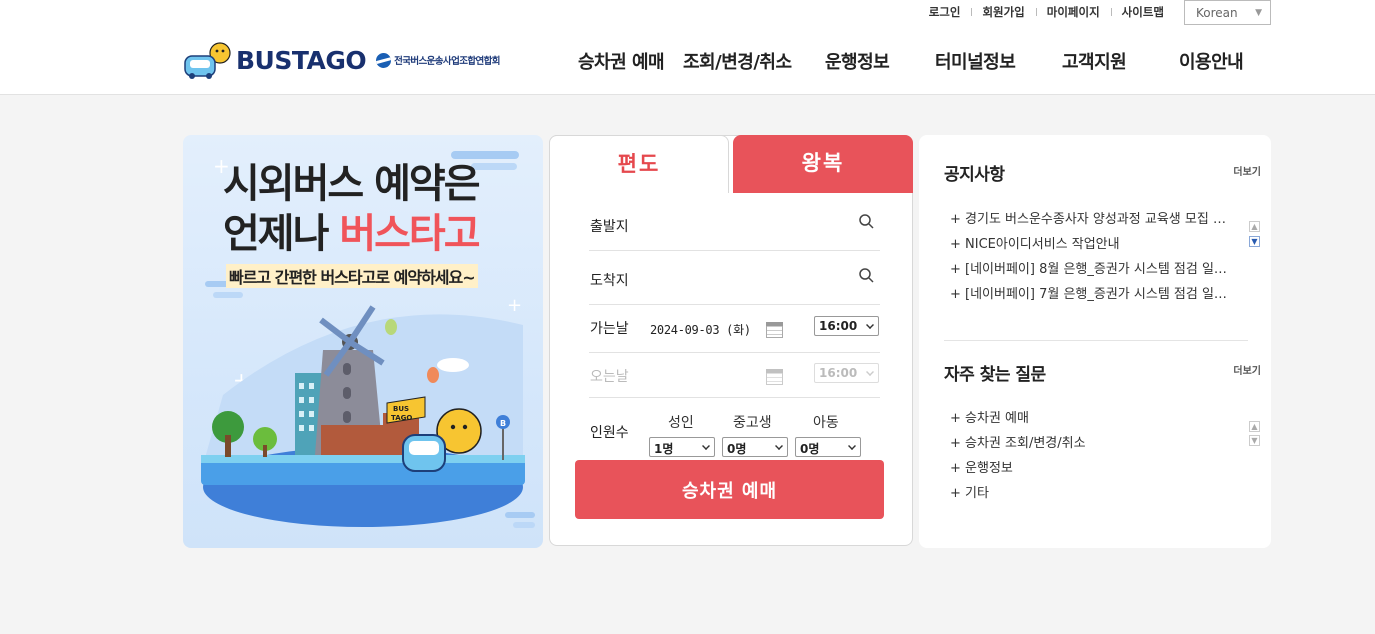 The height and width of the screenshot is (634, 1375). Describe the element at coordinates (682, 447) in the screenshot. I see `adult-count-select: 1명` at that location.